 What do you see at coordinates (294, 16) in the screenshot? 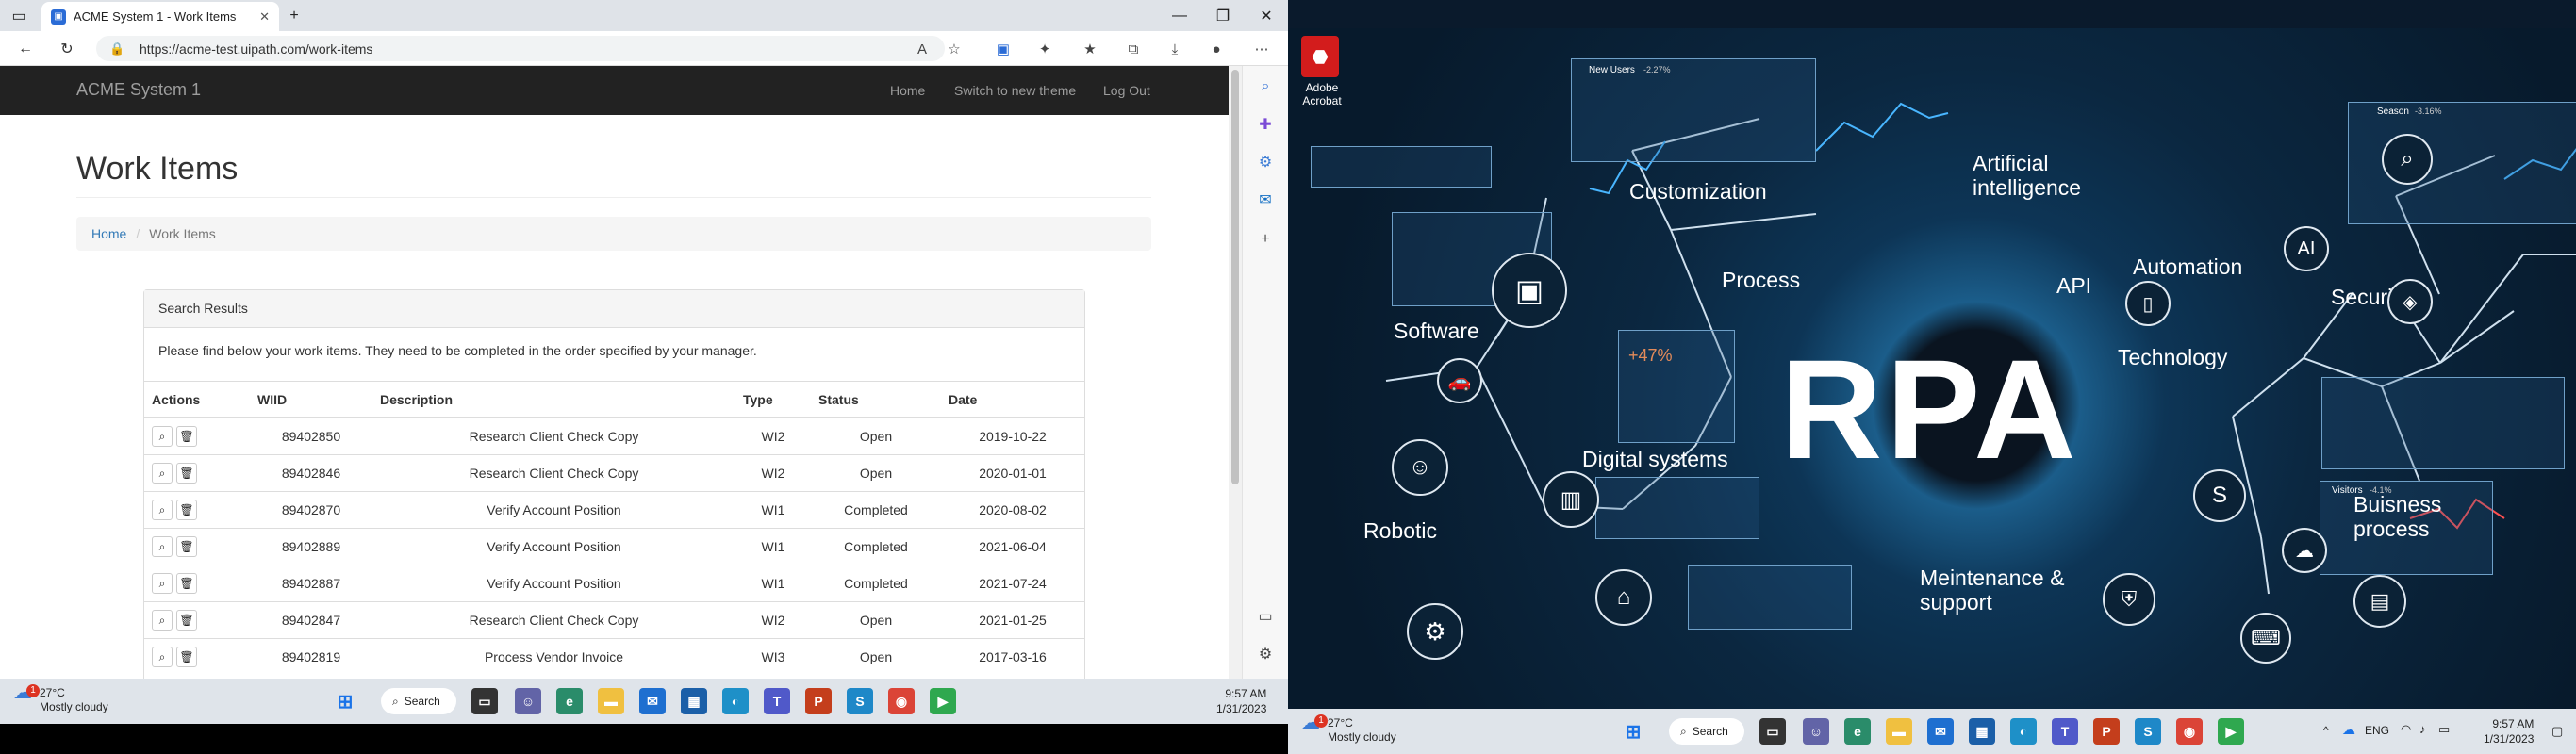
I see `new-tab-icon: +` at bounding box center [294, 16].